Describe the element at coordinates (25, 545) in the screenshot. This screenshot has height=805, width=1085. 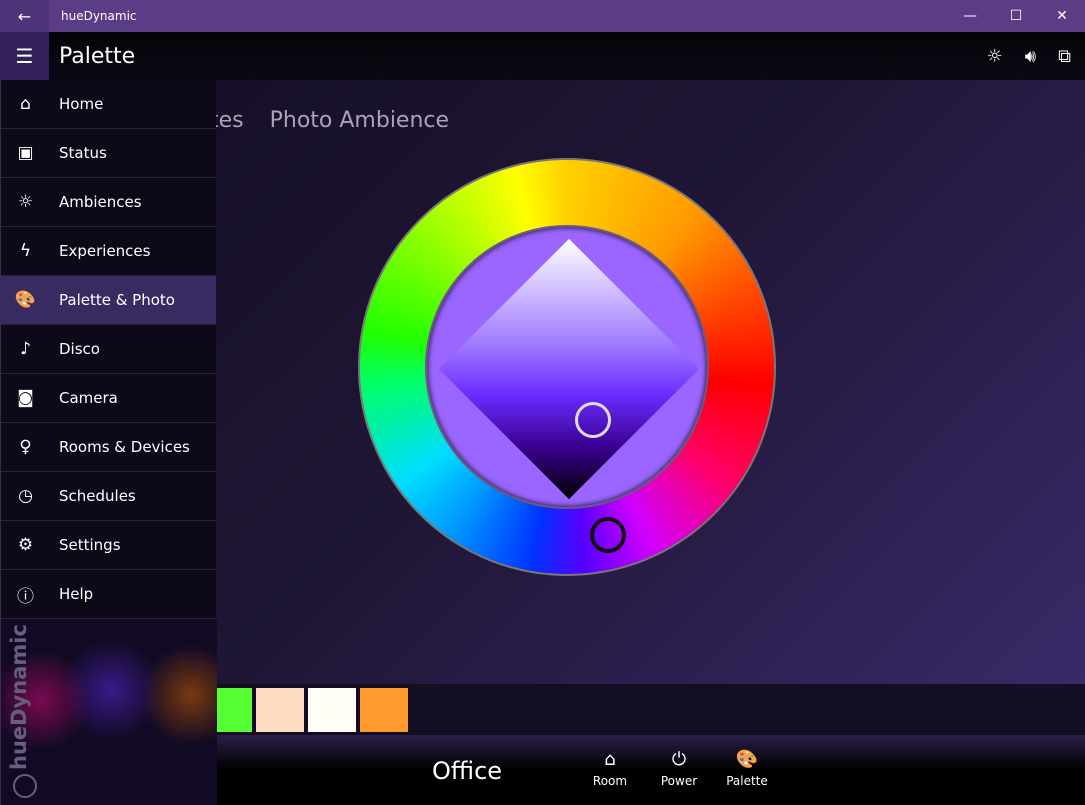
I see `settings-icon: ⚙` at that location.